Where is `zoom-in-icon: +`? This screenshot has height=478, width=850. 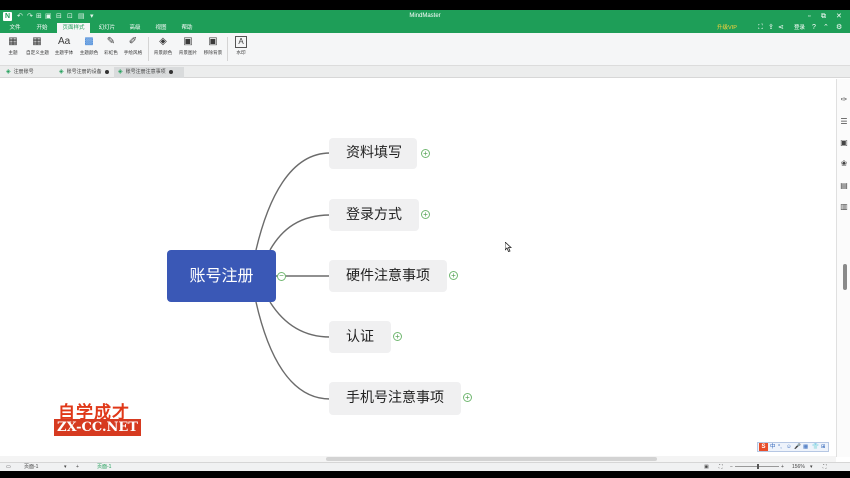 zoom-in-icon: + is located at coordinates (782, 467).